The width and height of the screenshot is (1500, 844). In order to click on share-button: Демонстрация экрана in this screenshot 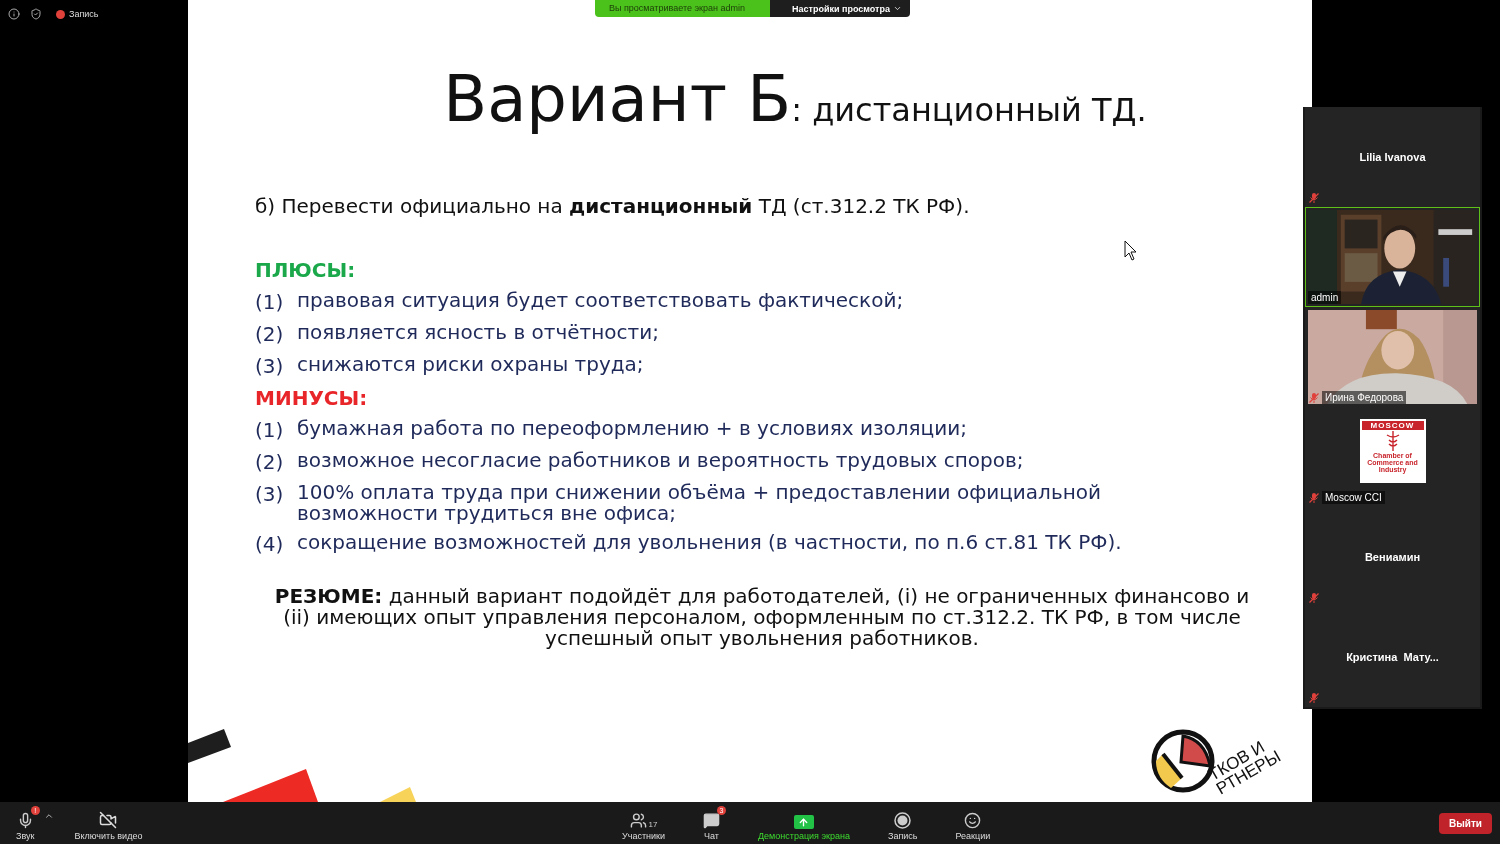, I will do `click(804, 823)`.